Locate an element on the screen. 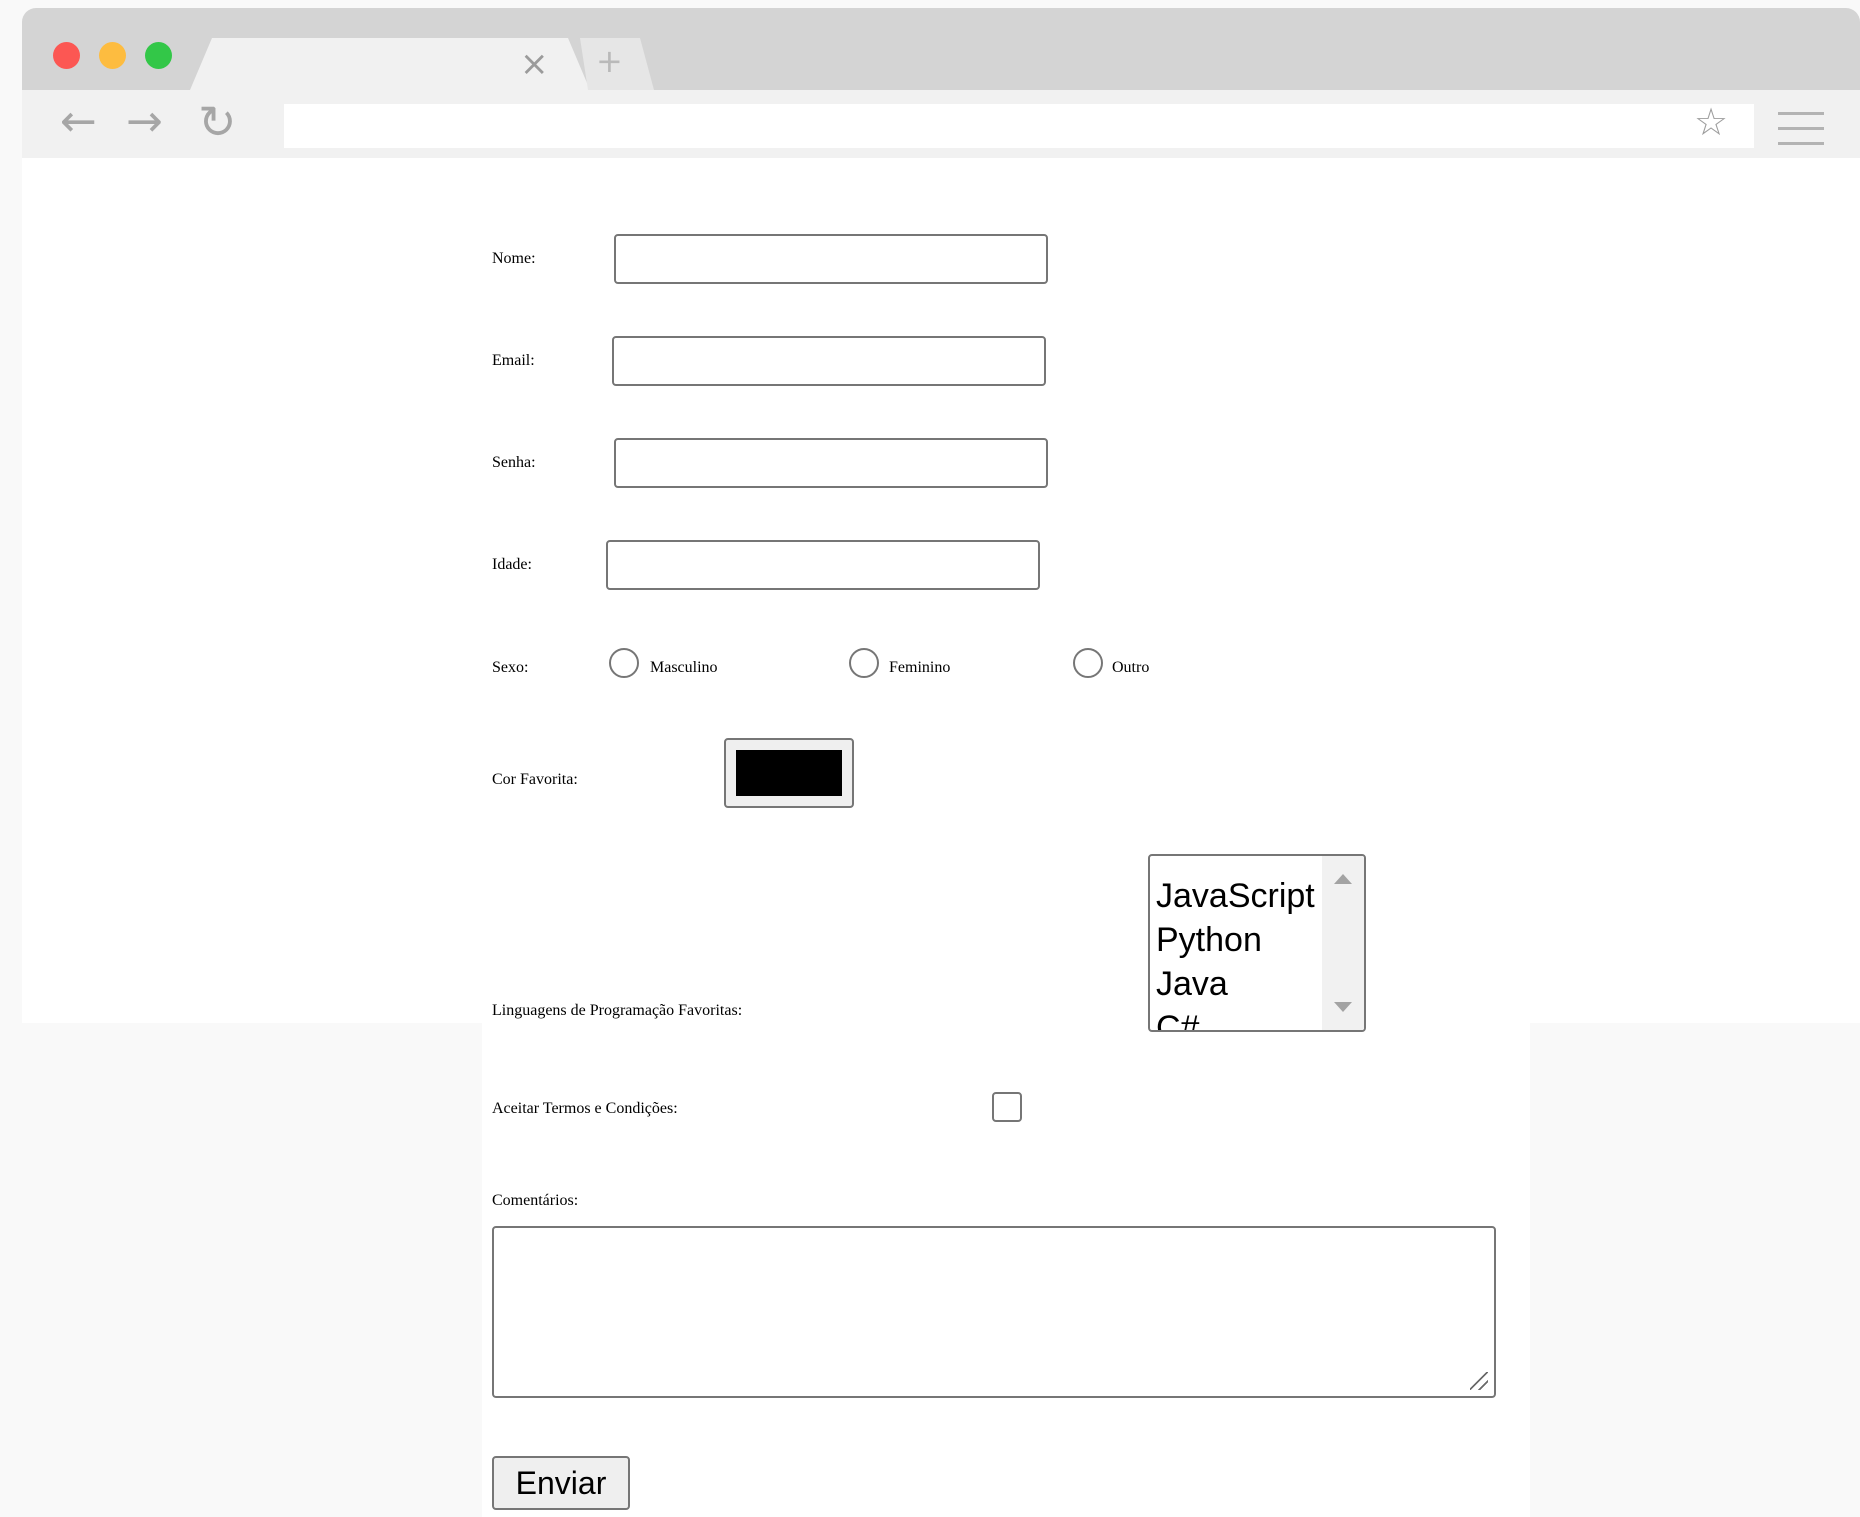 This screenshot has width=1860, height=1517. plus-icon: + is located at coordinates (609, 61).